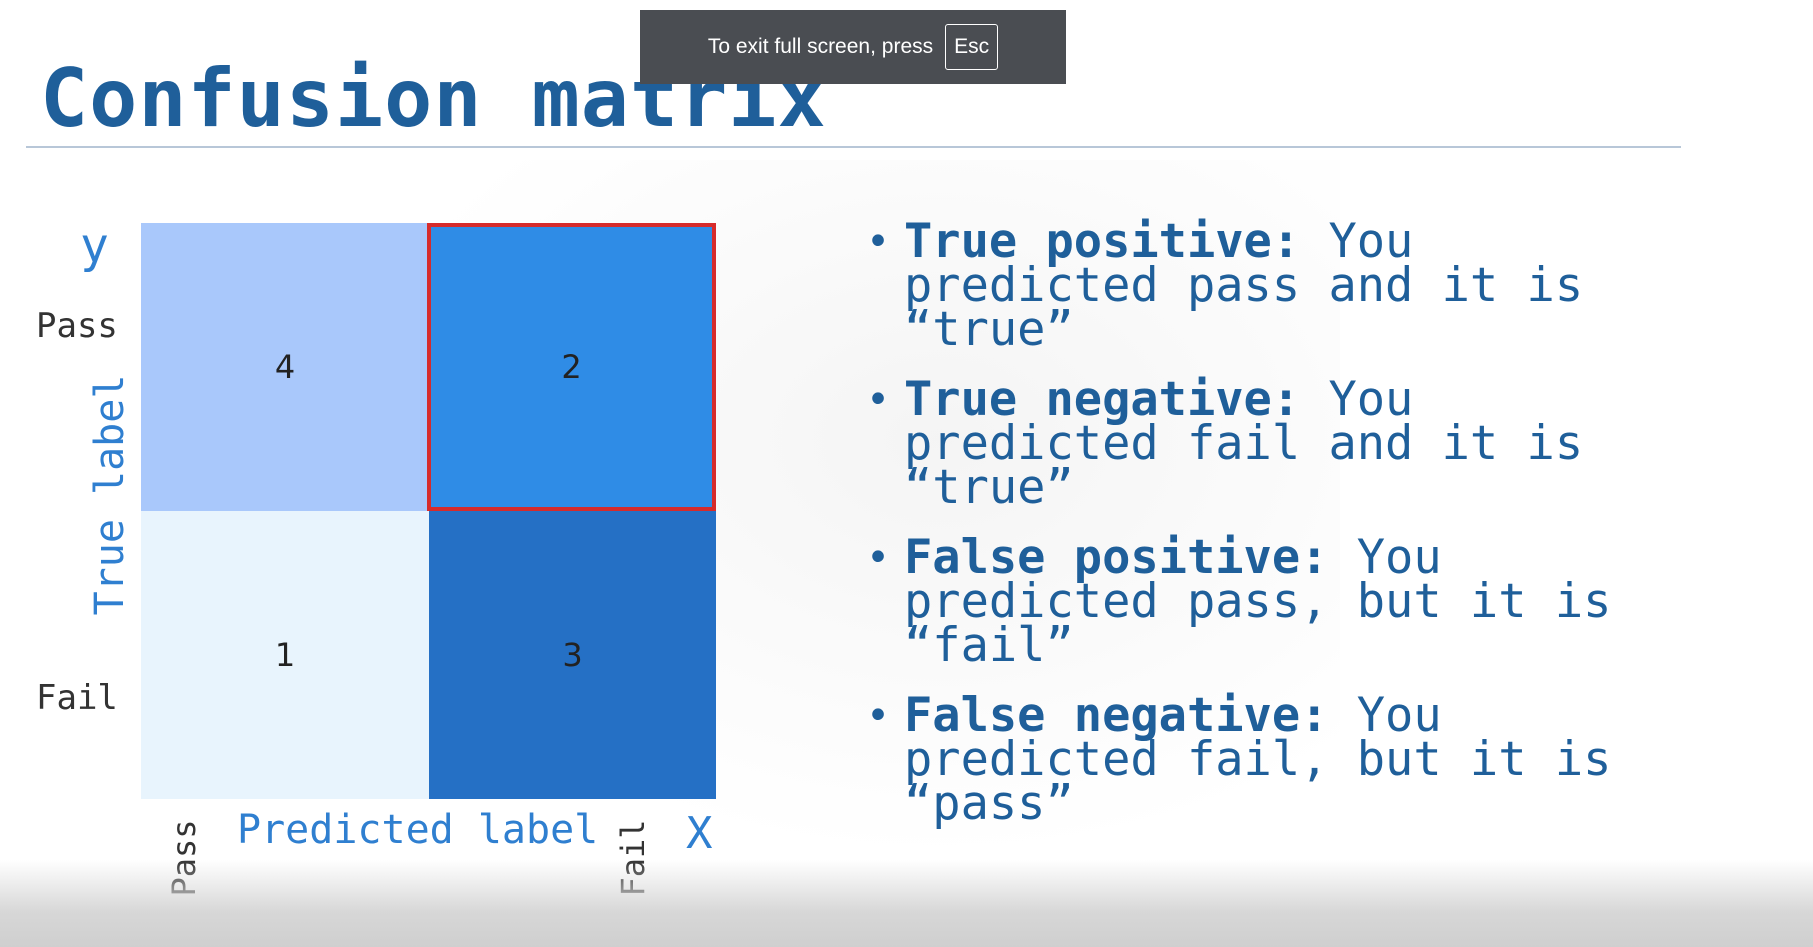 Image resolution: width=1813 pixels, height=947 pixels. I want to click on y-tick-fail: Fail, so click(77, 698).